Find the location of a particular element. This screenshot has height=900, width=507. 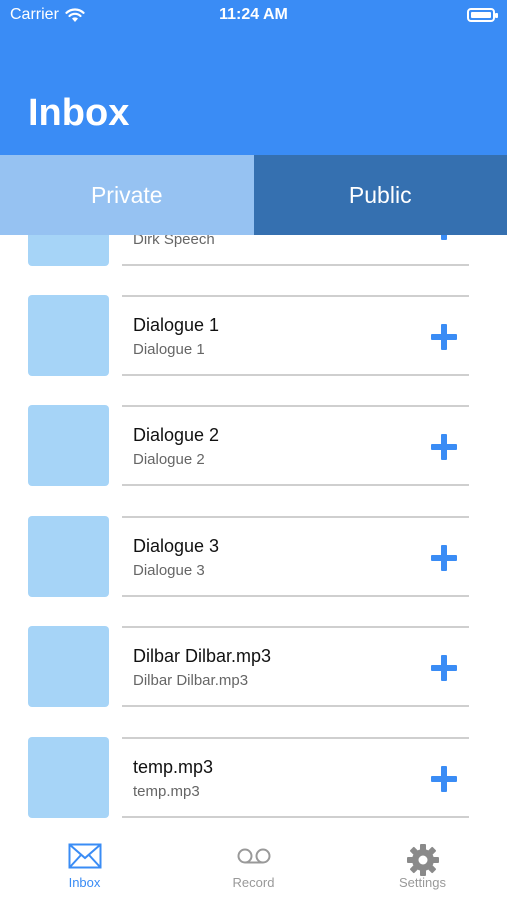

list-item: Dialogue 1 Dialogue 1 is located at coordinates (253, 336).